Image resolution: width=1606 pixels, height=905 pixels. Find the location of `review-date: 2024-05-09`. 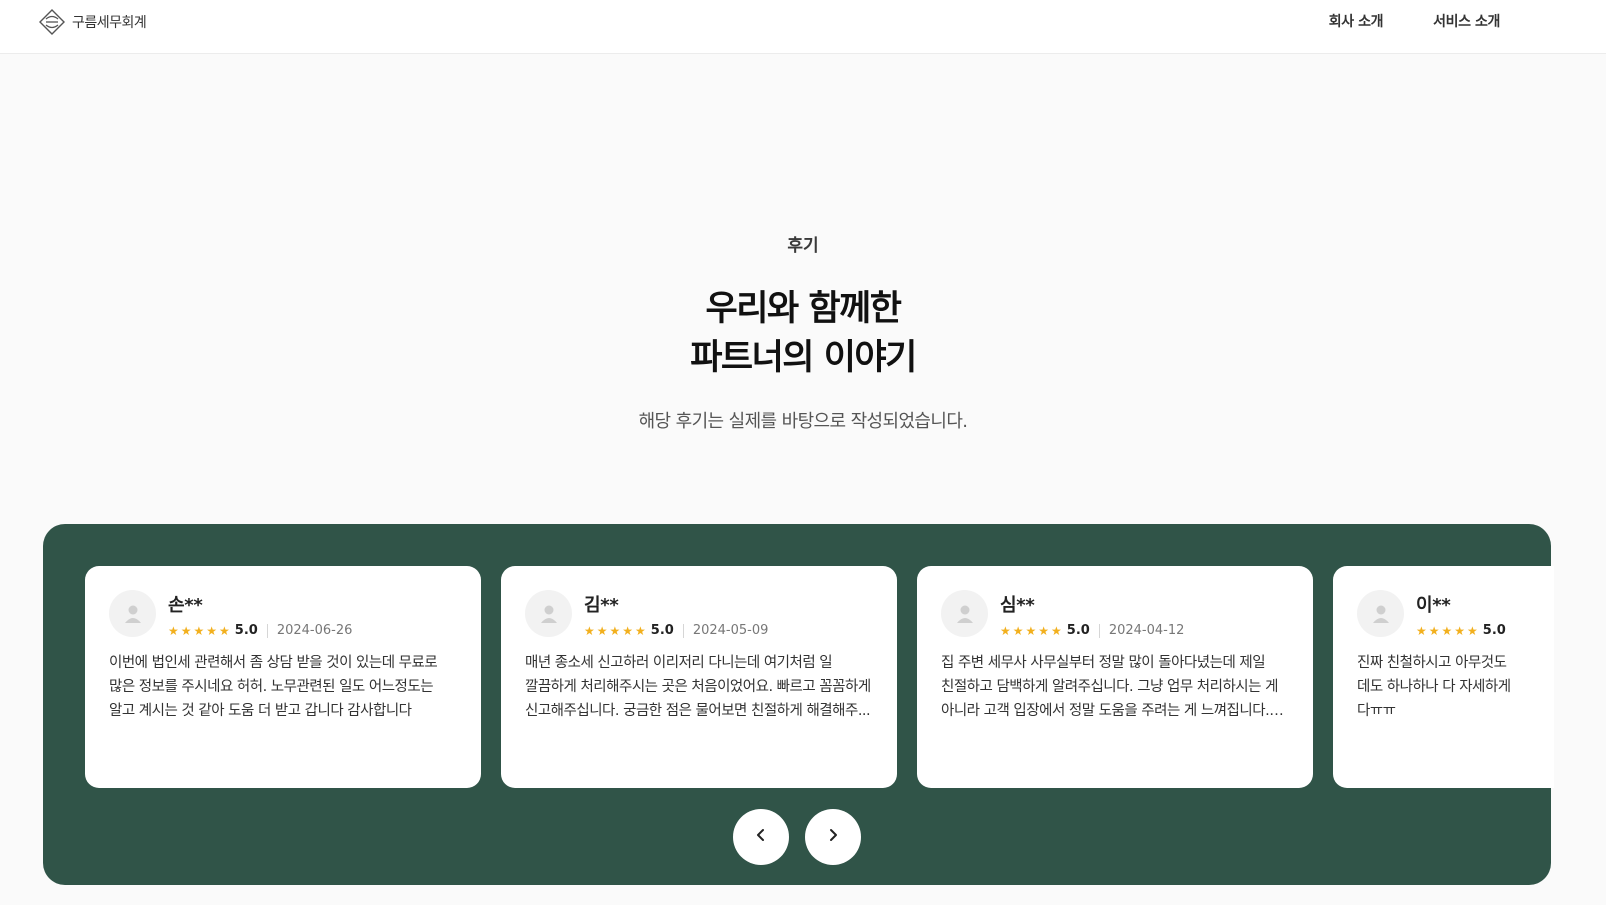

review-date: 2024-05-09 is located at coordinates (730, 630).